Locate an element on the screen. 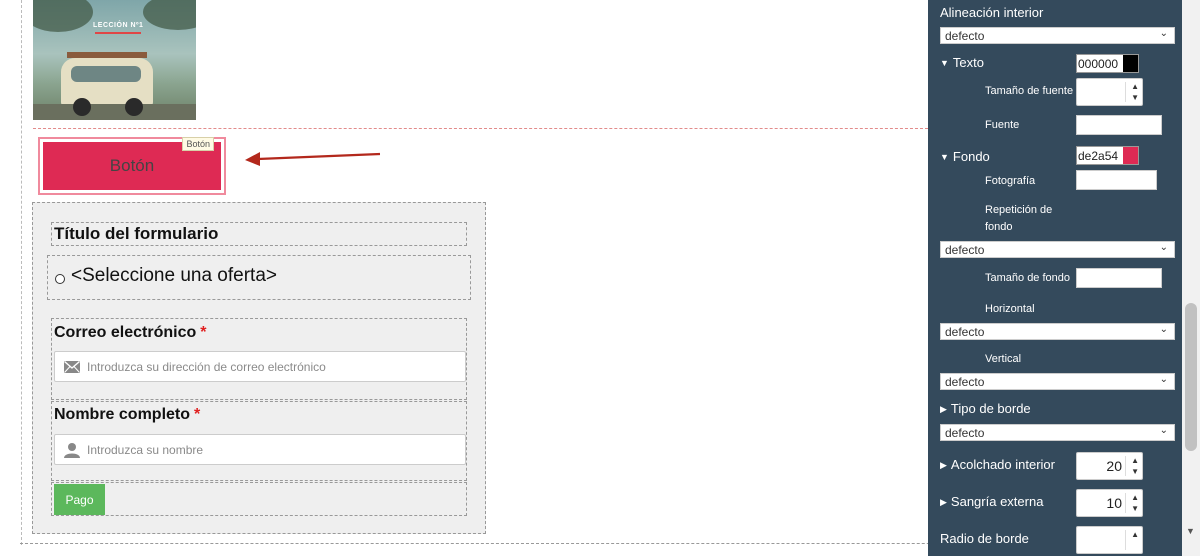  scrollbar-thumb is located at coordinates (1191, 377).